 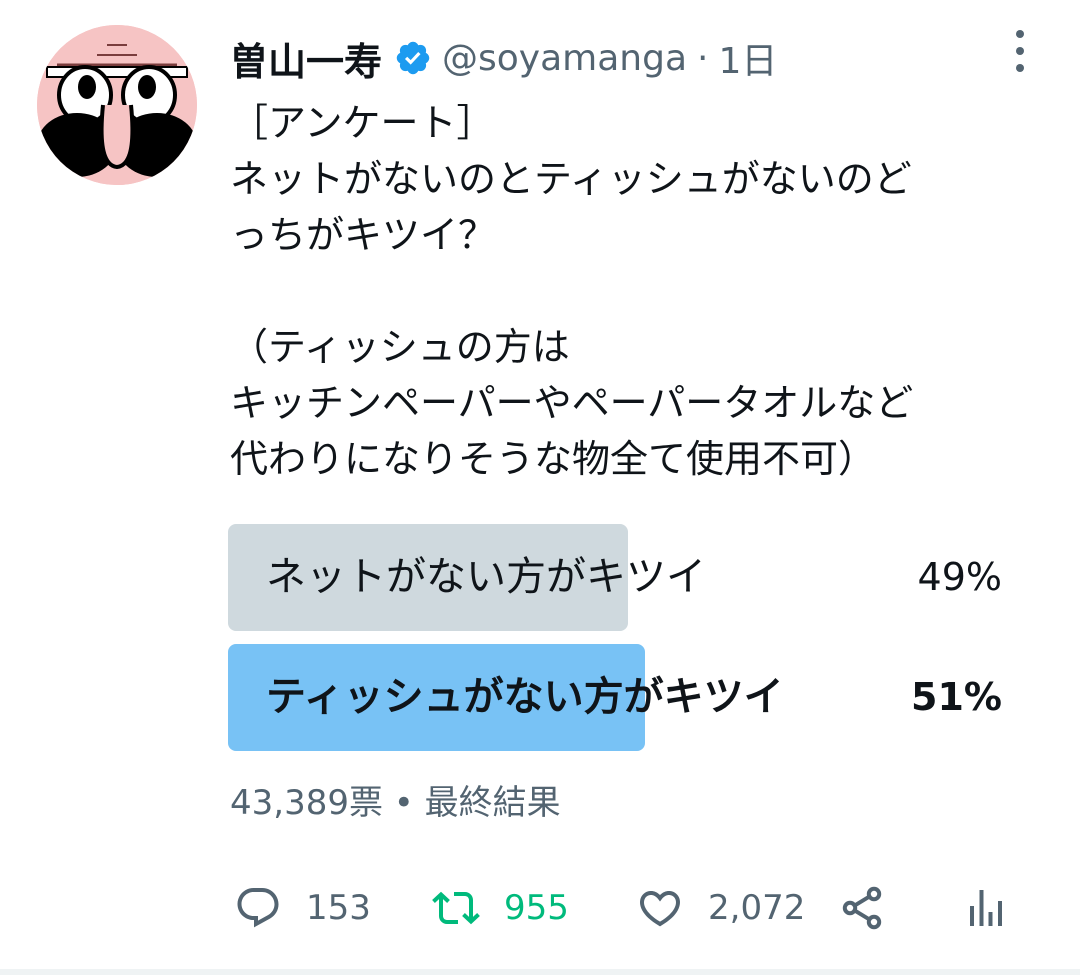 What do you see at coordinates (486, 577) in the screenshot?
I see `poll-option-label: ネットがない方がキツイ` at bounding box center [486, 577].